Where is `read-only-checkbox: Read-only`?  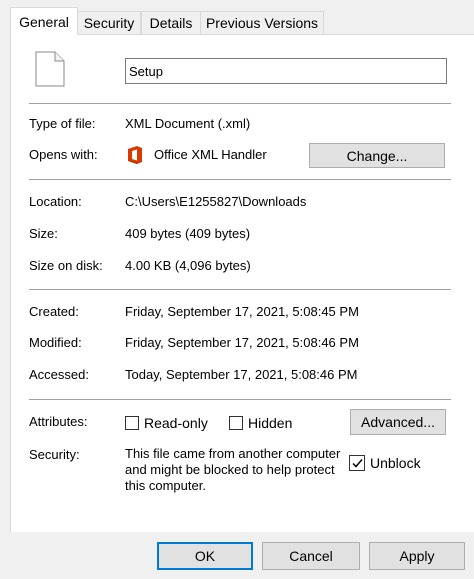
read-only-checkbox: Read-only is located at coordinates (166, 423).